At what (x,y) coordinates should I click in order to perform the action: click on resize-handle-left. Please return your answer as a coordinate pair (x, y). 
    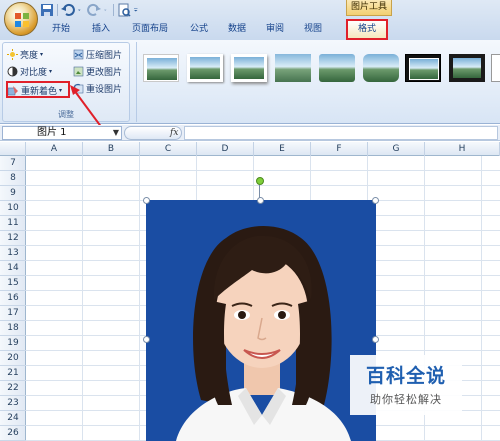
    Looking at the image, I should click on (146, 339).